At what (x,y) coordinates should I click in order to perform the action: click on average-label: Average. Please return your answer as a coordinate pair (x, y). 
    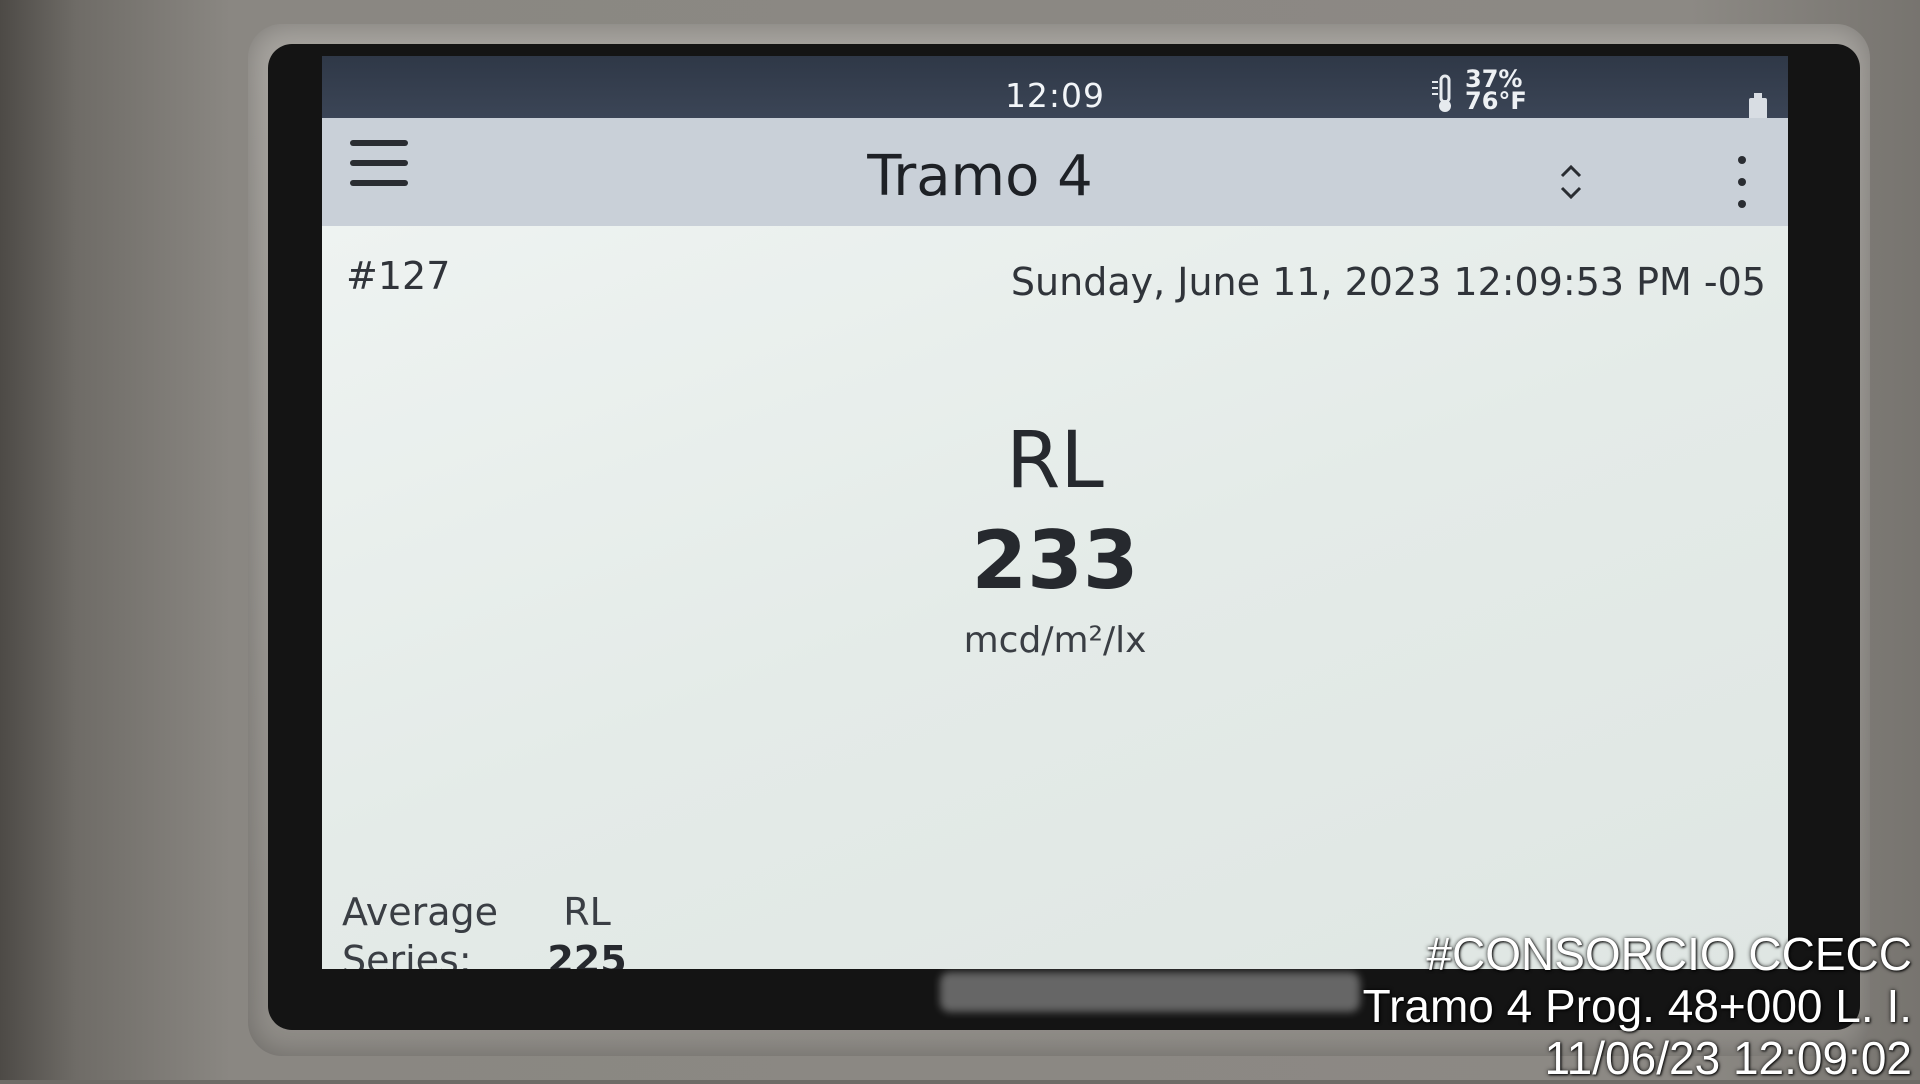
    Looking at the image, I should click on (420, 912).